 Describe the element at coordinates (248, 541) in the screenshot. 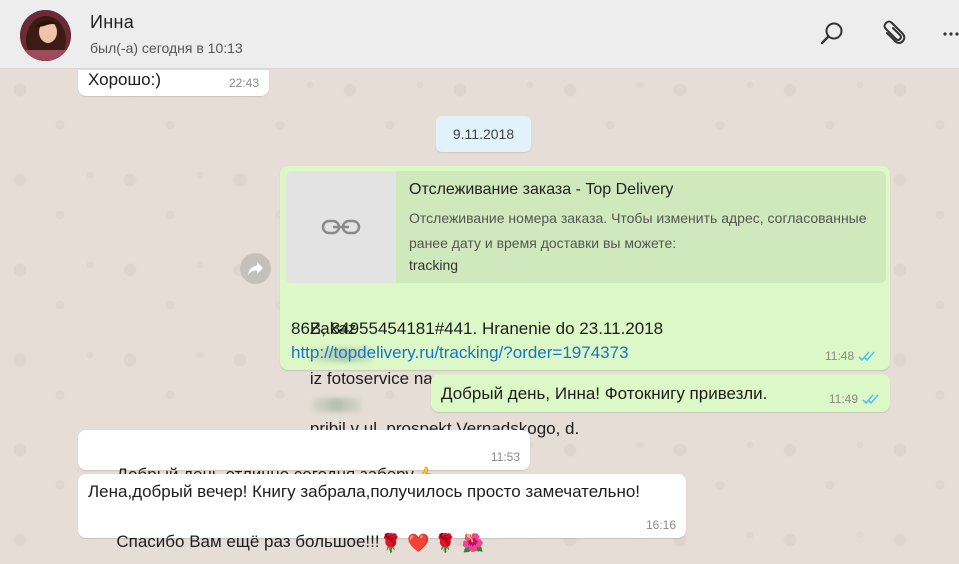

I see `message-text-line: Спасибо Вам ещё раз большое!!!` at that location.